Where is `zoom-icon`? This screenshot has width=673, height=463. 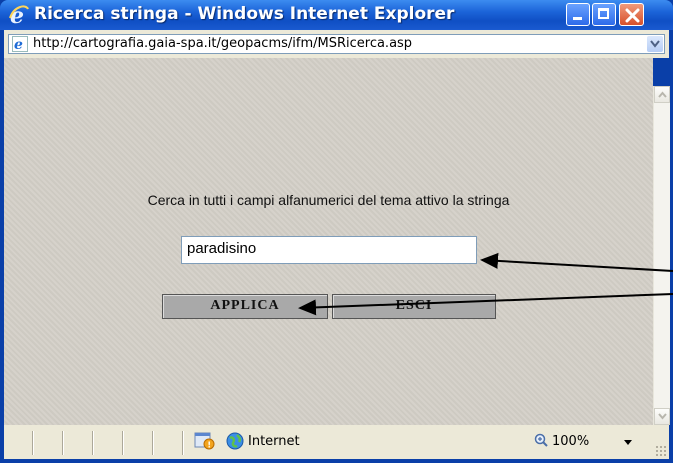 zoom-icon is located at coordinates (541, 440).